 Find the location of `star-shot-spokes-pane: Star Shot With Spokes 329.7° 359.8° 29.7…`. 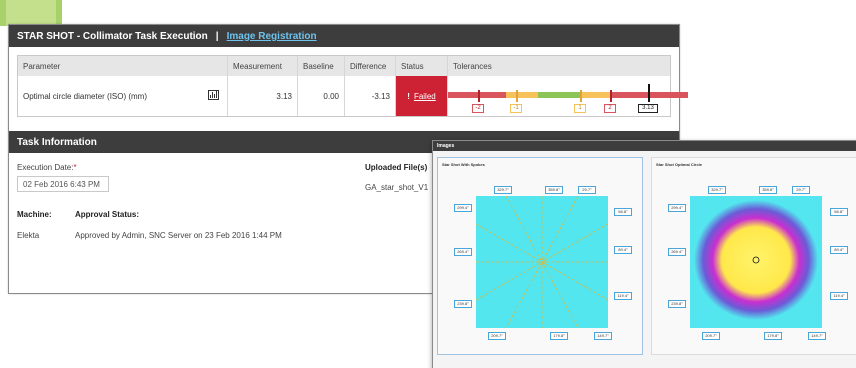

star-shot-spokes-pane: Star Shot With Spokes 329.7° 359.8° 29.7… is located at coordinates (540, 256).